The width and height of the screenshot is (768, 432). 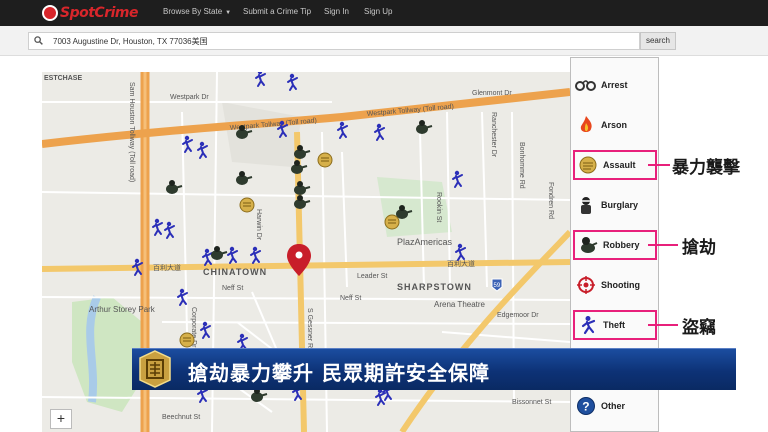 I want to click on legend-item-arrest: Arrest, so click(x=615, y=85).